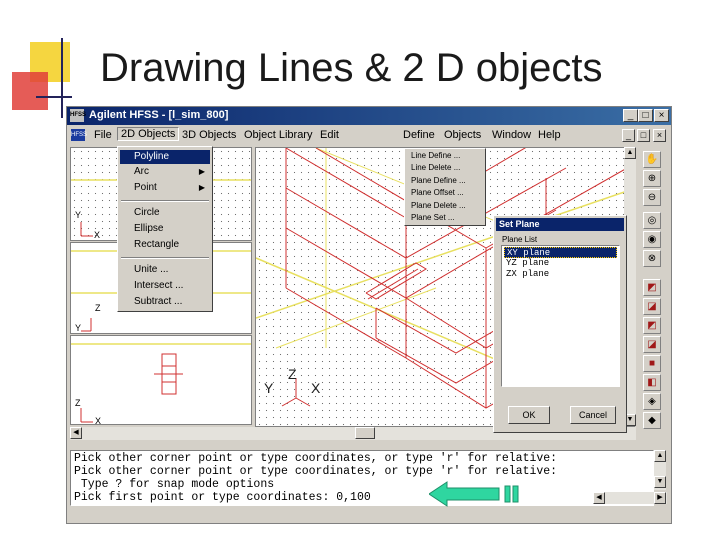  What do you see at coordinates (419, 135) in the screenshot?
I see `menu-define: Define` at bounding box center [419, 135].